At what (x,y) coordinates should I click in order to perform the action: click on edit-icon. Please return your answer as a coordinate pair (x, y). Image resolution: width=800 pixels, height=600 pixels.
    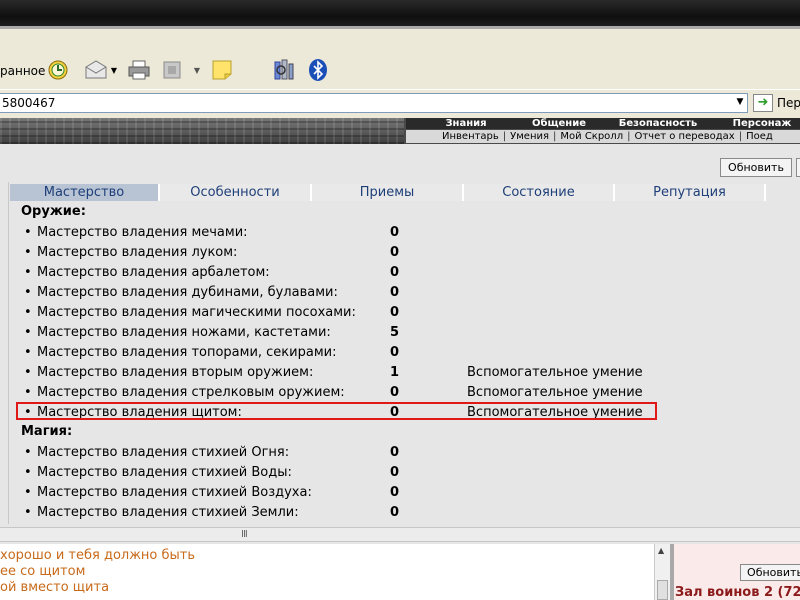
    Looking at the image, I should click on (172, 70).